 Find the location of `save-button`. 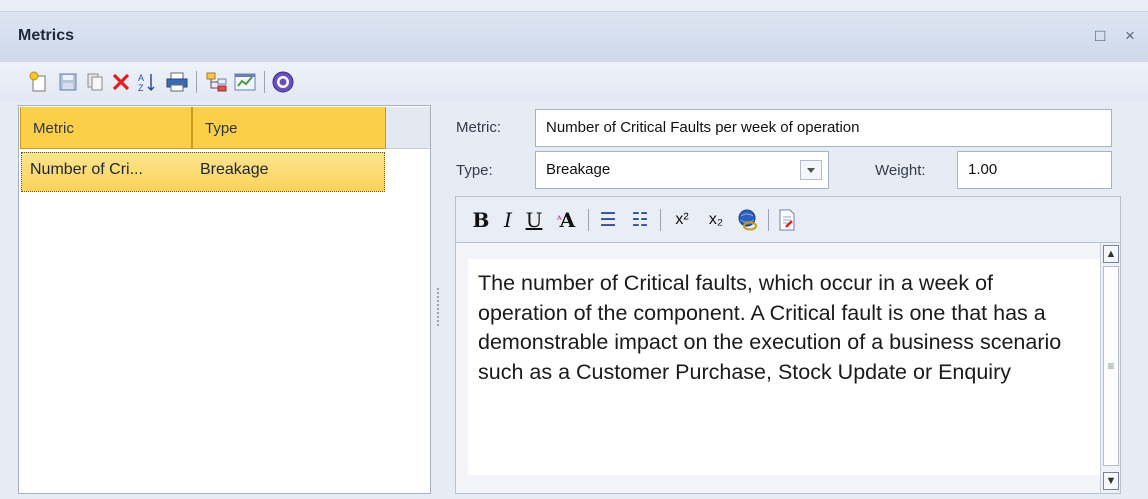

save-button is located at coordinates (68, 82).